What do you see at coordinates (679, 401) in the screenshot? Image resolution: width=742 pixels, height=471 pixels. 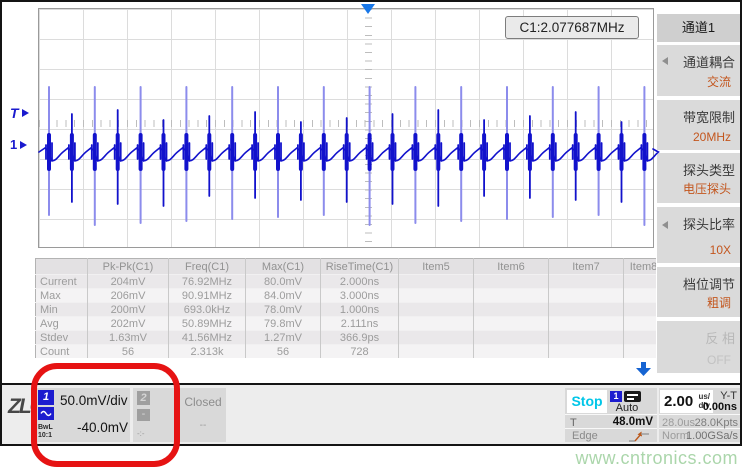 I see `timebase-scale: 2.00` at bounding box center [679, 401].